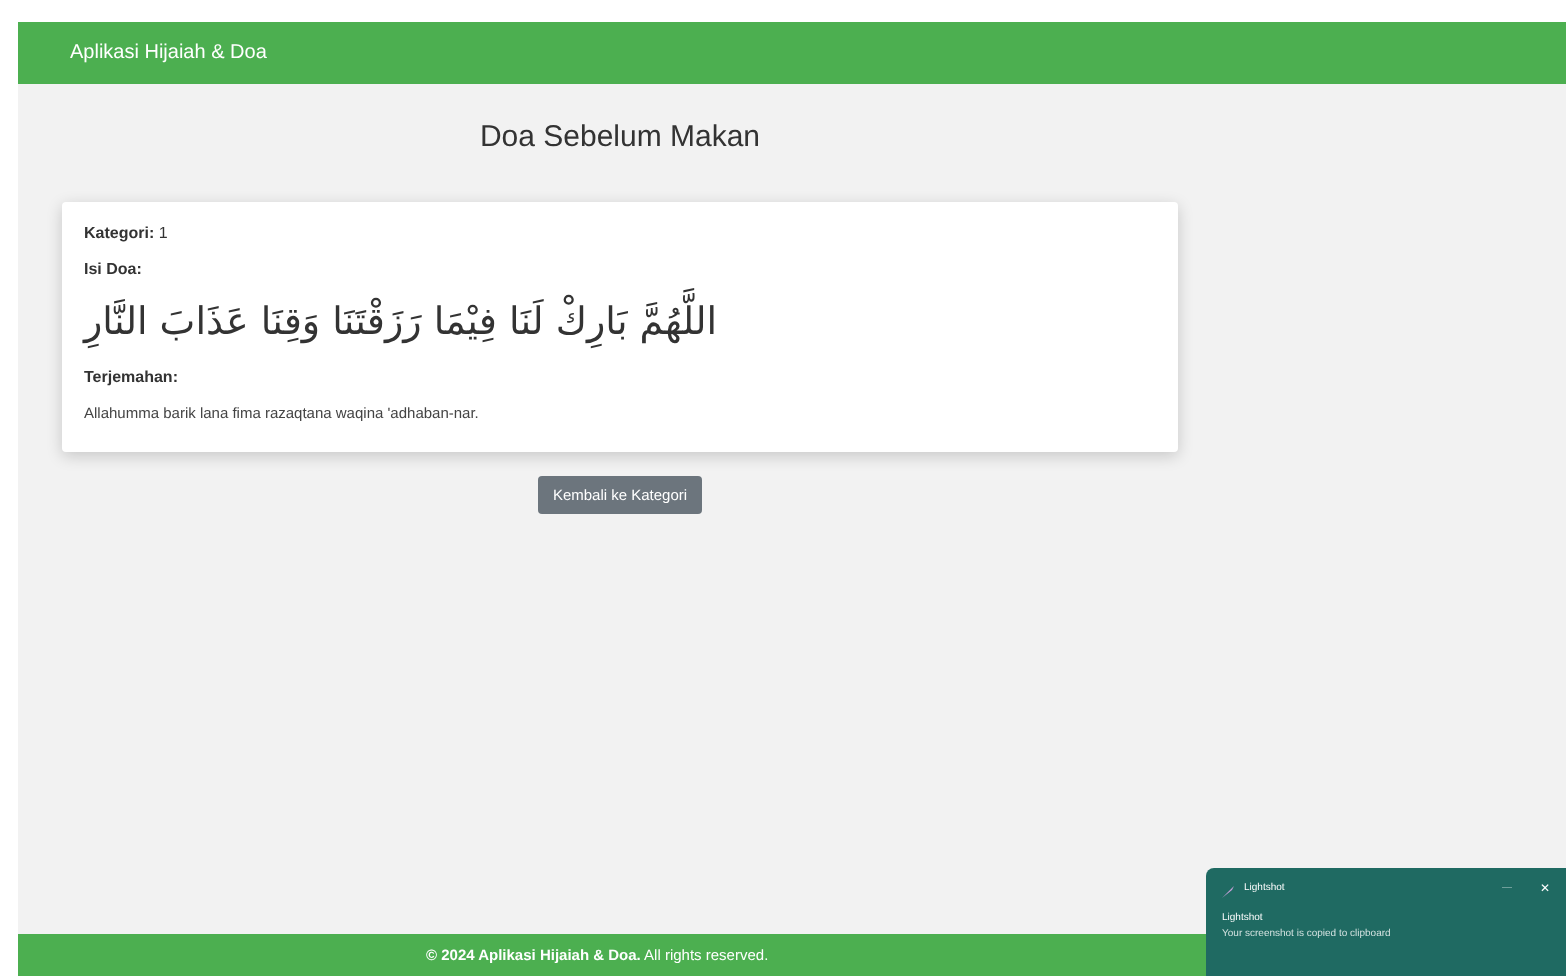 The height and width of the screenshot is (976, 1566). What do you see at coordinates (1229, 890) in the screenshot?
I see `feather-icon` at bounding box center [1229, 890].